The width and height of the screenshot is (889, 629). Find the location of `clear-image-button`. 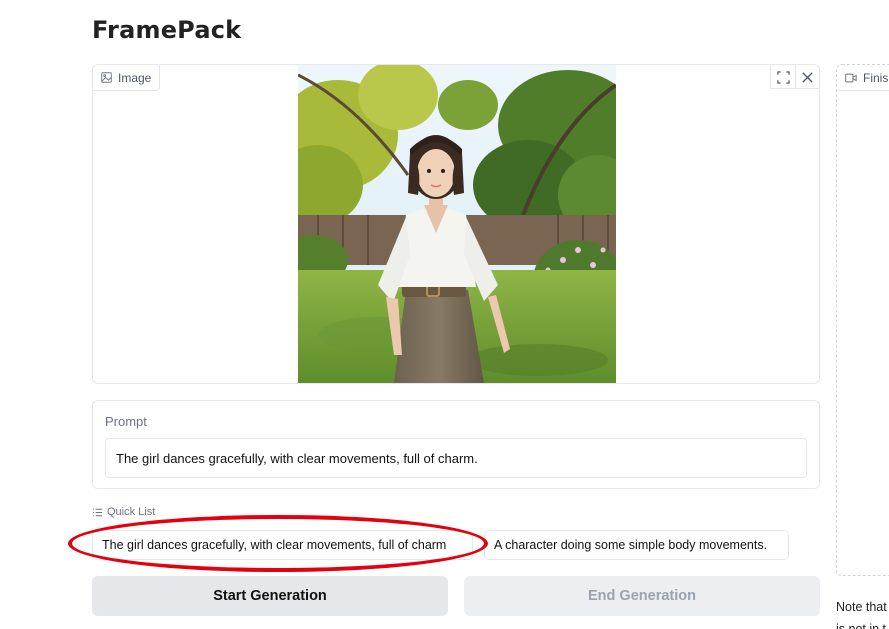

clear-image-button is located at coordinates (807, 77).